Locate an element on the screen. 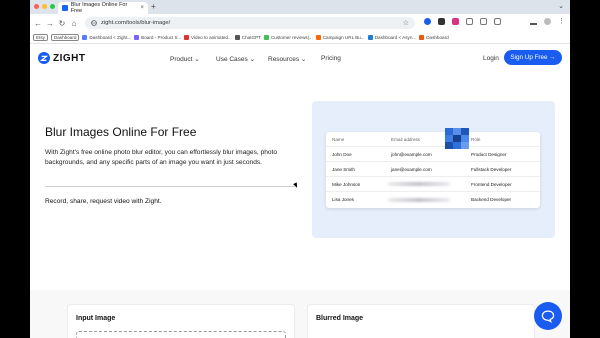  blurred-image-title: Blurred Image is located at coordinates (340, 318).